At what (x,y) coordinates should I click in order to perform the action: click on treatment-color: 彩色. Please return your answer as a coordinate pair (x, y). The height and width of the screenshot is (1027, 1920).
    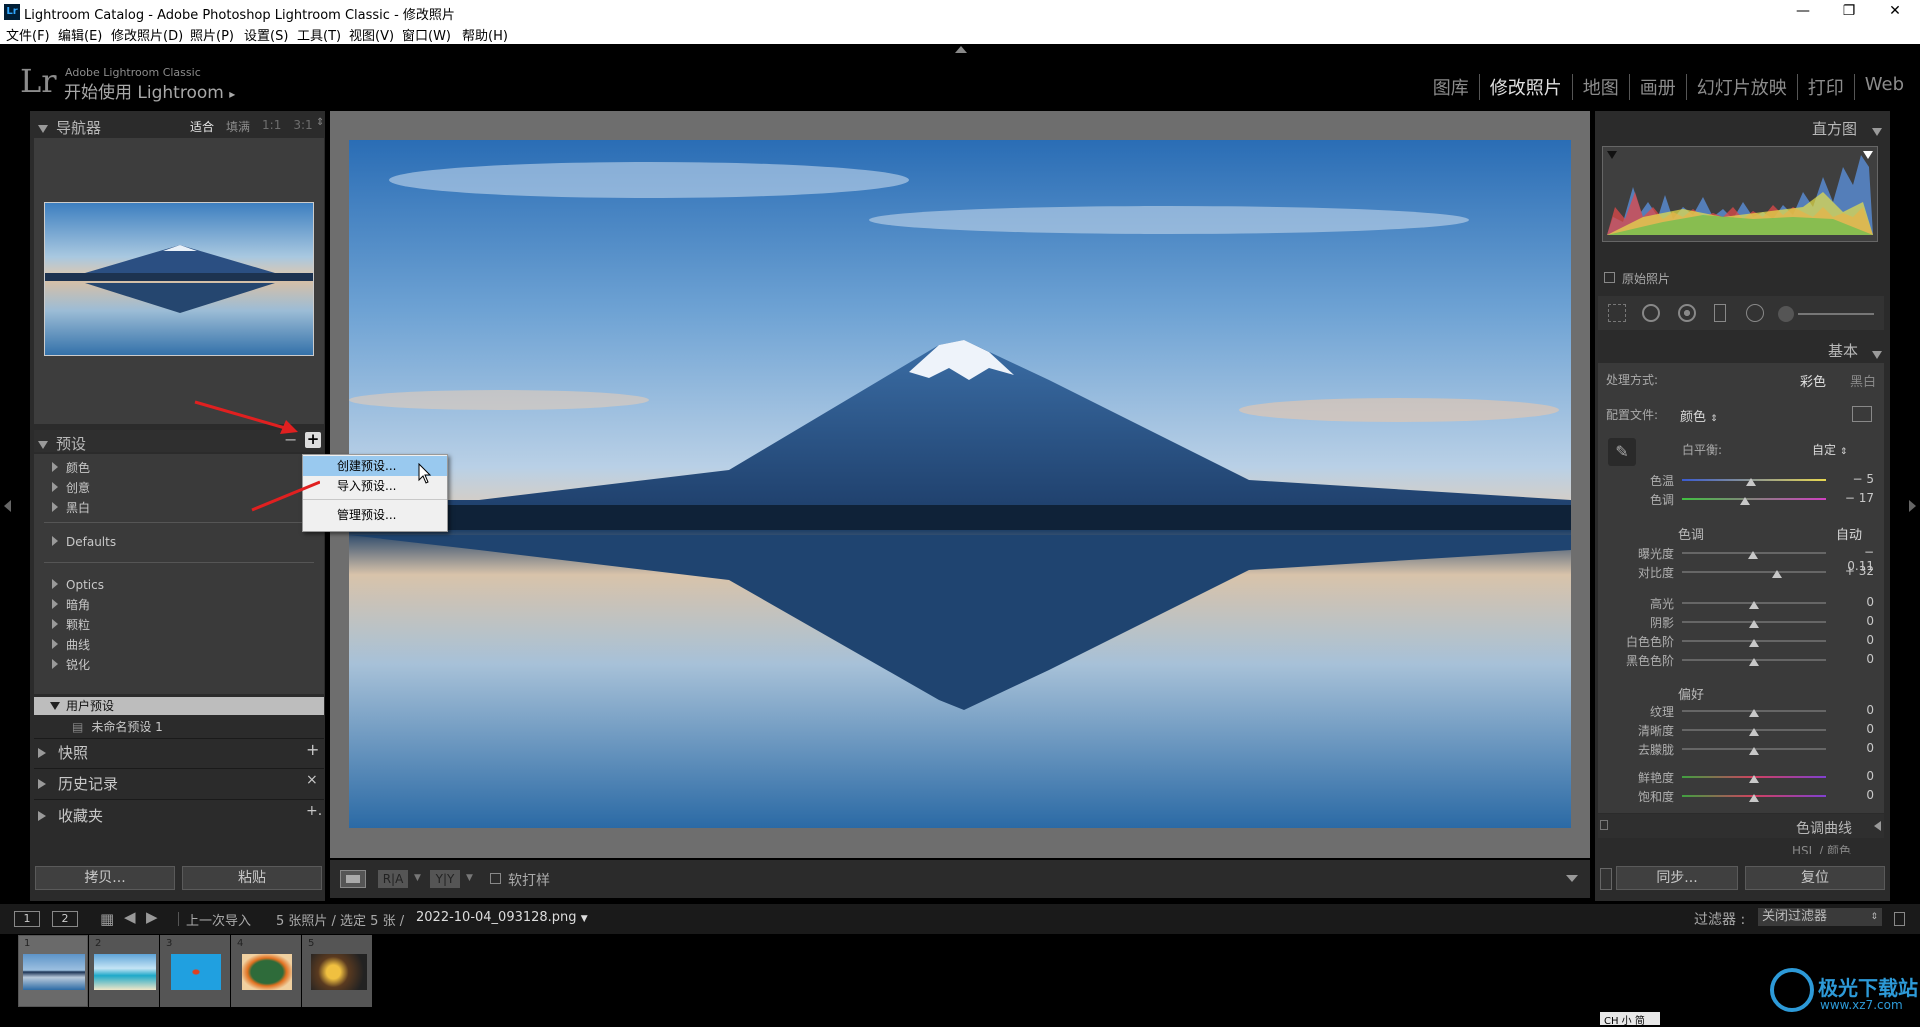
    Looking at the image, I should click on (1813, 380).